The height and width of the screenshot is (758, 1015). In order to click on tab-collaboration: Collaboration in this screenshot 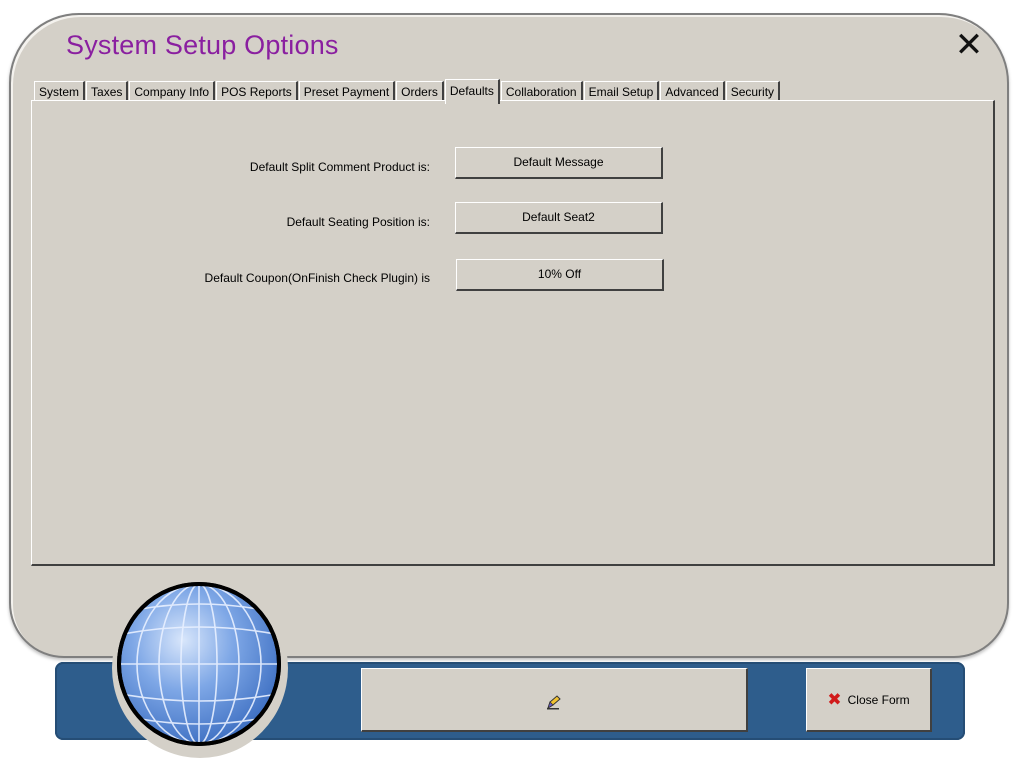, I will do `click(541, 91)`.